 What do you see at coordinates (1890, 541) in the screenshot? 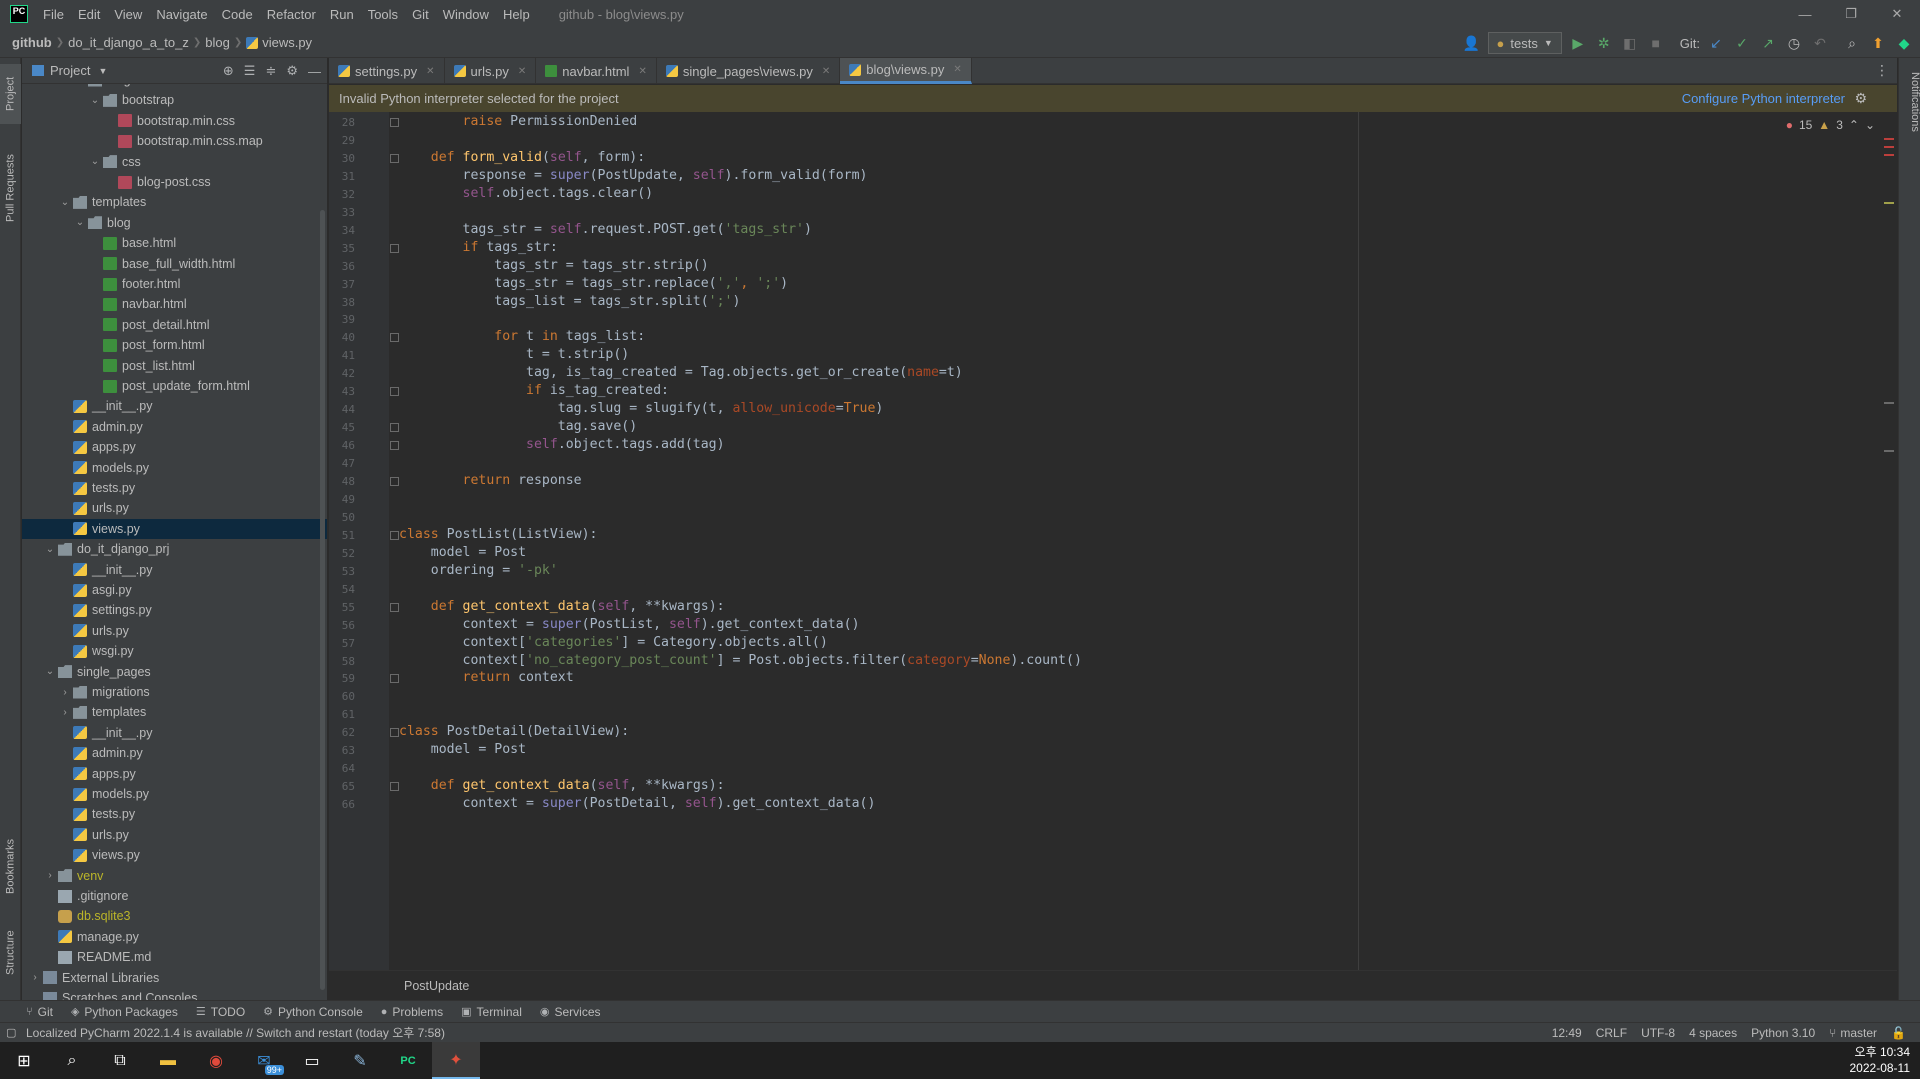
I see `editor-scrollbar` at bounding box center [1890, 541].